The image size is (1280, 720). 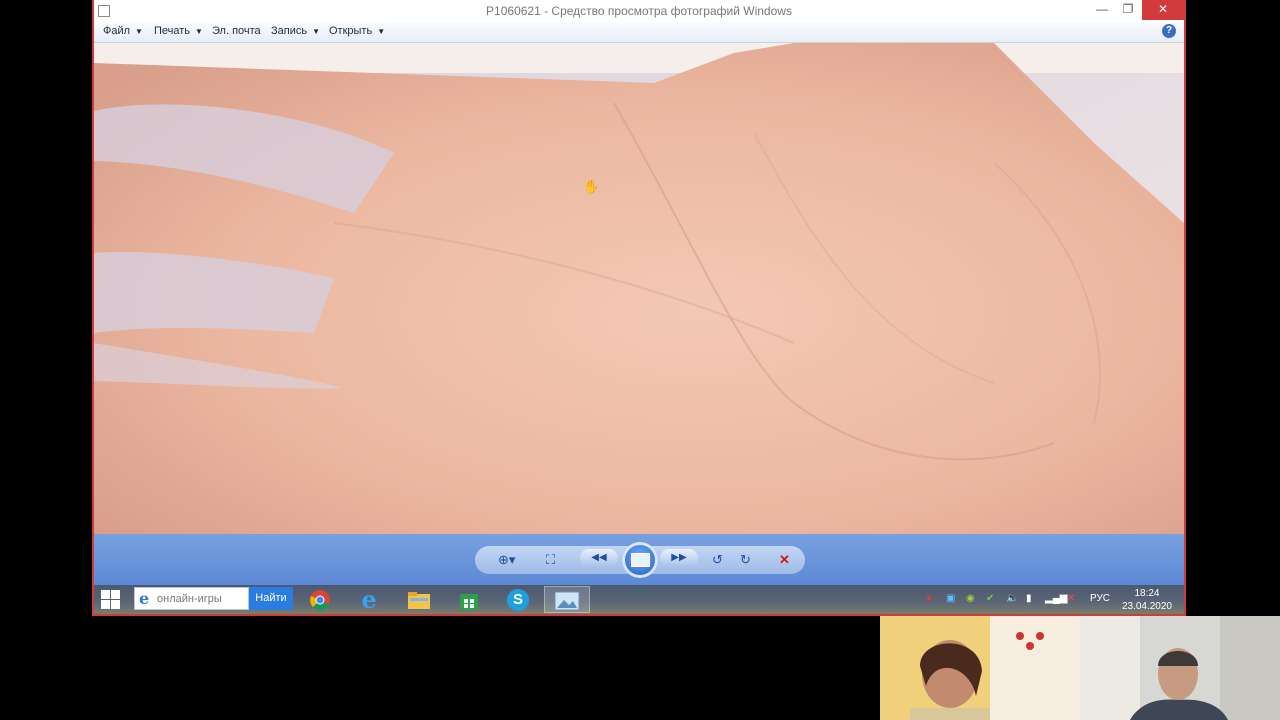 What do you see at coordinates (111, 600) in the screenshot?
I see `windows-start-icon` at bounding box center [111, 600].